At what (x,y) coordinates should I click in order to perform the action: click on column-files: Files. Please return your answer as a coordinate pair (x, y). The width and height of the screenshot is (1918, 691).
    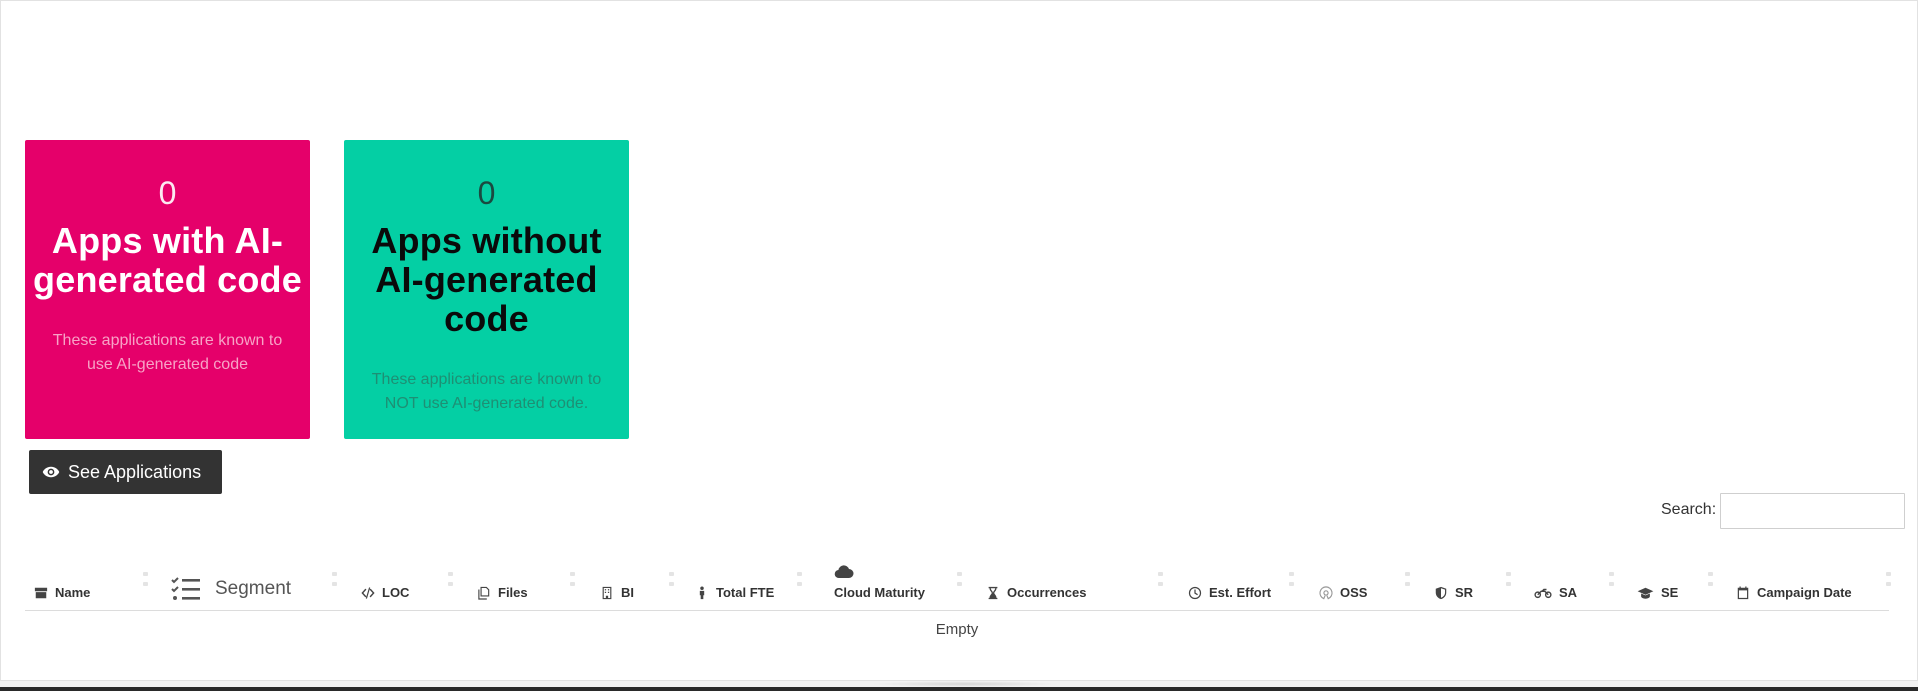
    Looking at the image, I should click on (502, 592).